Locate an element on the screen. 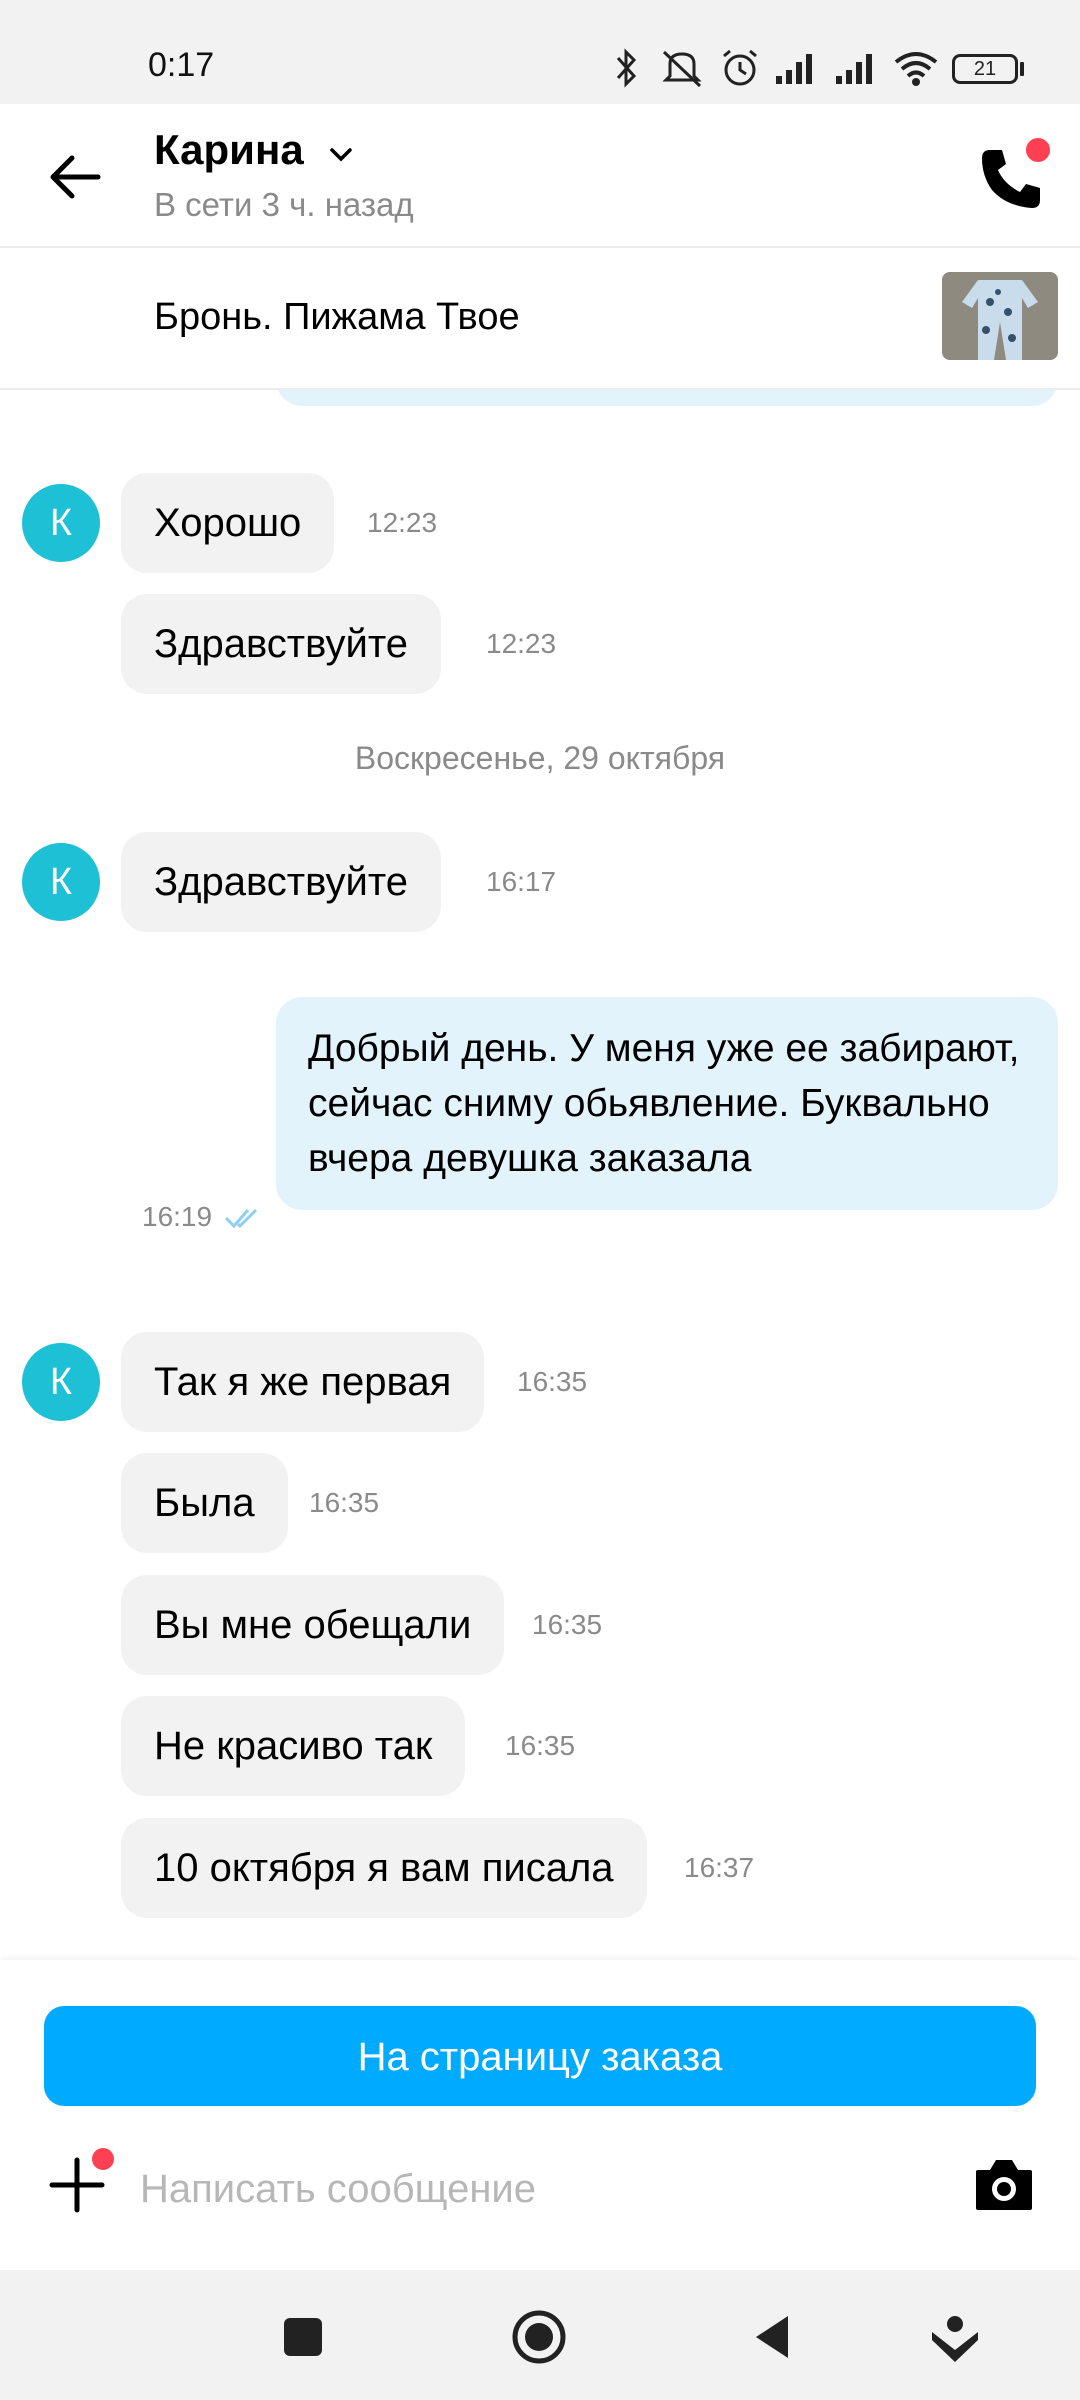 The image size is (1080, 2400). message-input is located at coordinates (540, 2189).